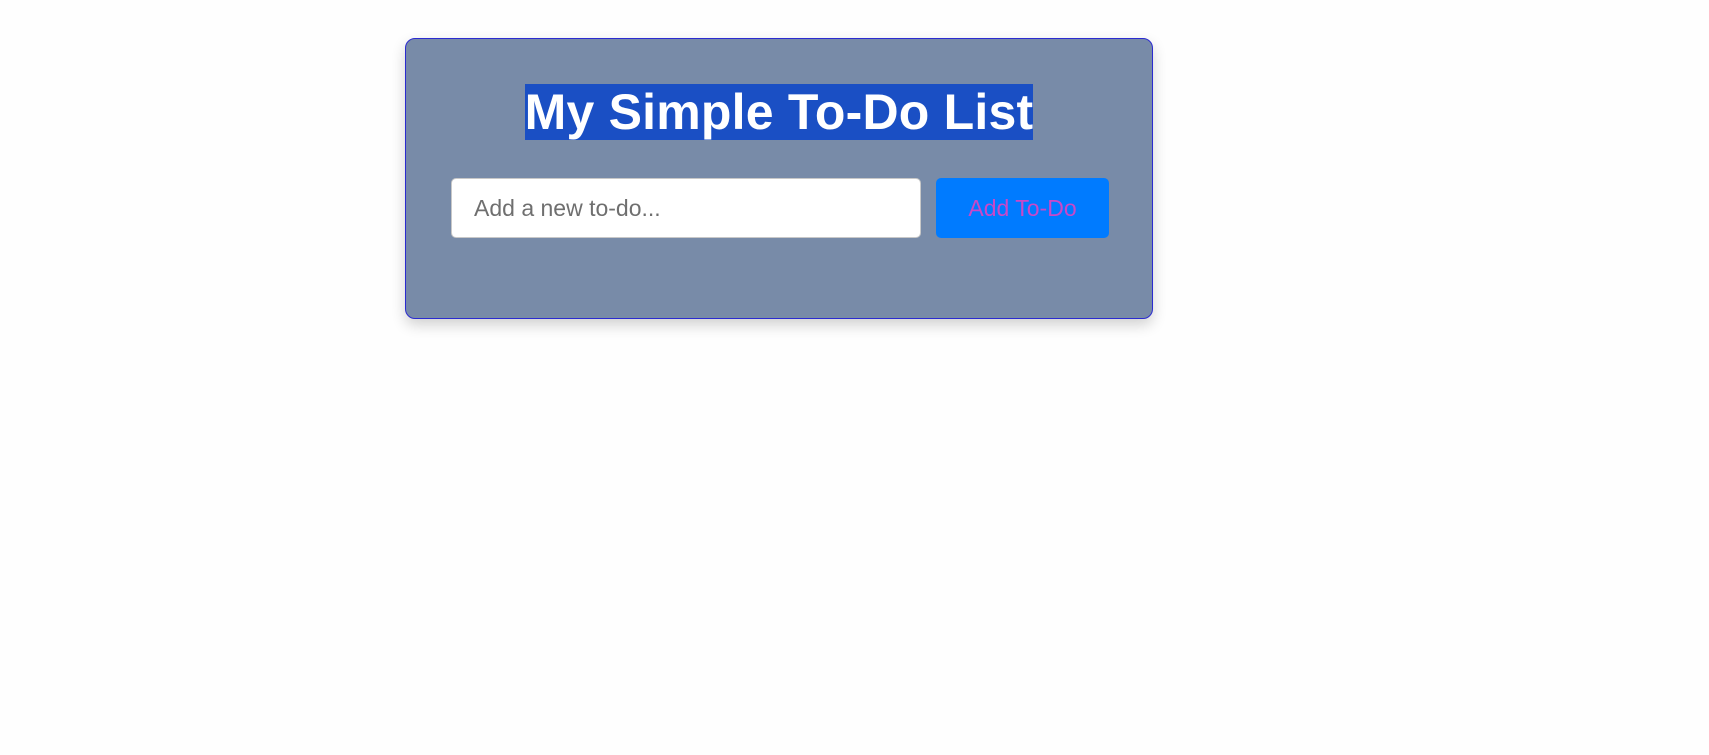 Image resolution: width=1709 pixels, height=755 pixels. What do you see at coordinates (1022, 208) in the screenshot?
I see `add-todo-button: Add To-Do` at bounding box center [1022, 208].